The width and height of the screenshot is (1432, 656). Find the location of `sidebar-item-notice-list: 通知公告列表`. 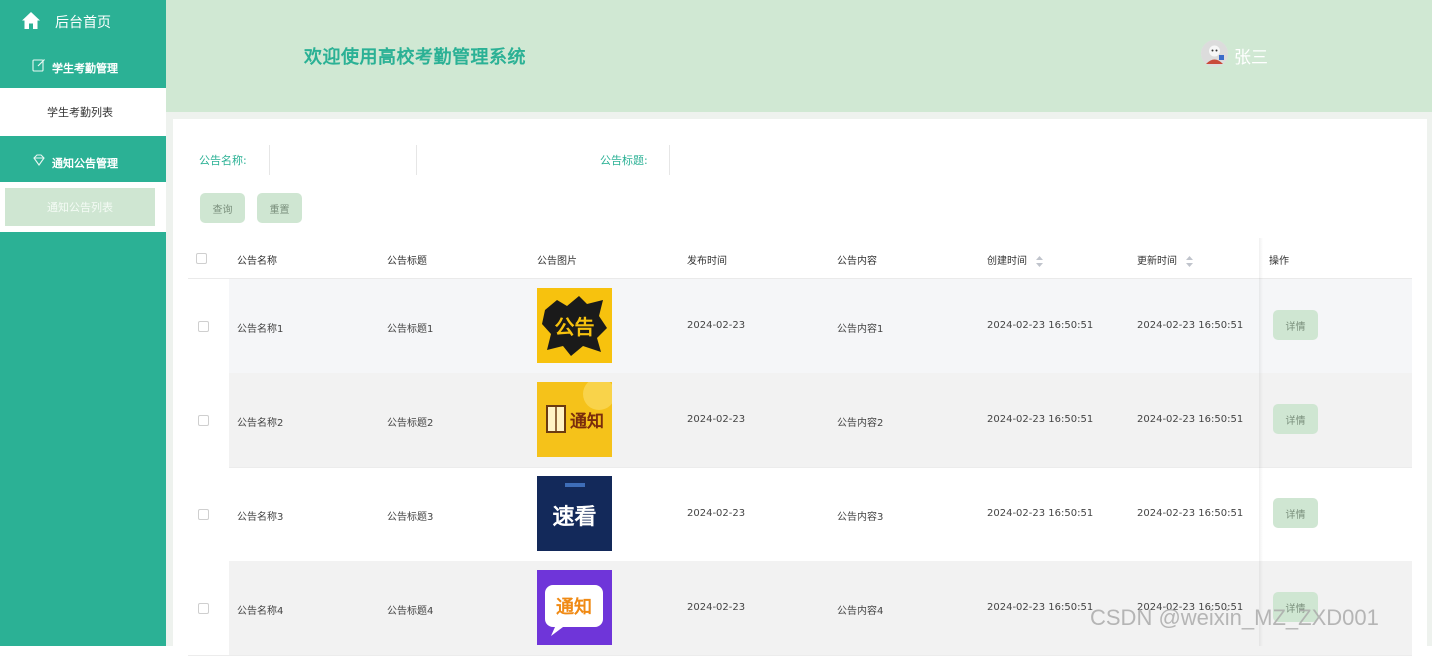

sidebar-item-notice-list: 通知公告列表 is located at coordinates (80, 207).